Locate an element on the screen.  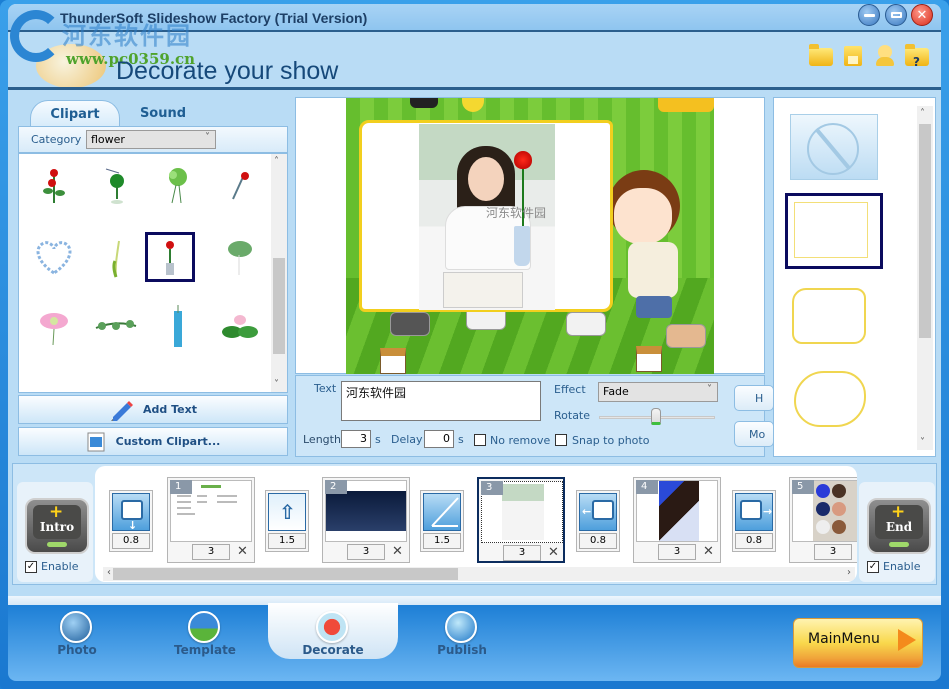
slide-item: 1 3 ✕ is located at coordinates (211, 520).